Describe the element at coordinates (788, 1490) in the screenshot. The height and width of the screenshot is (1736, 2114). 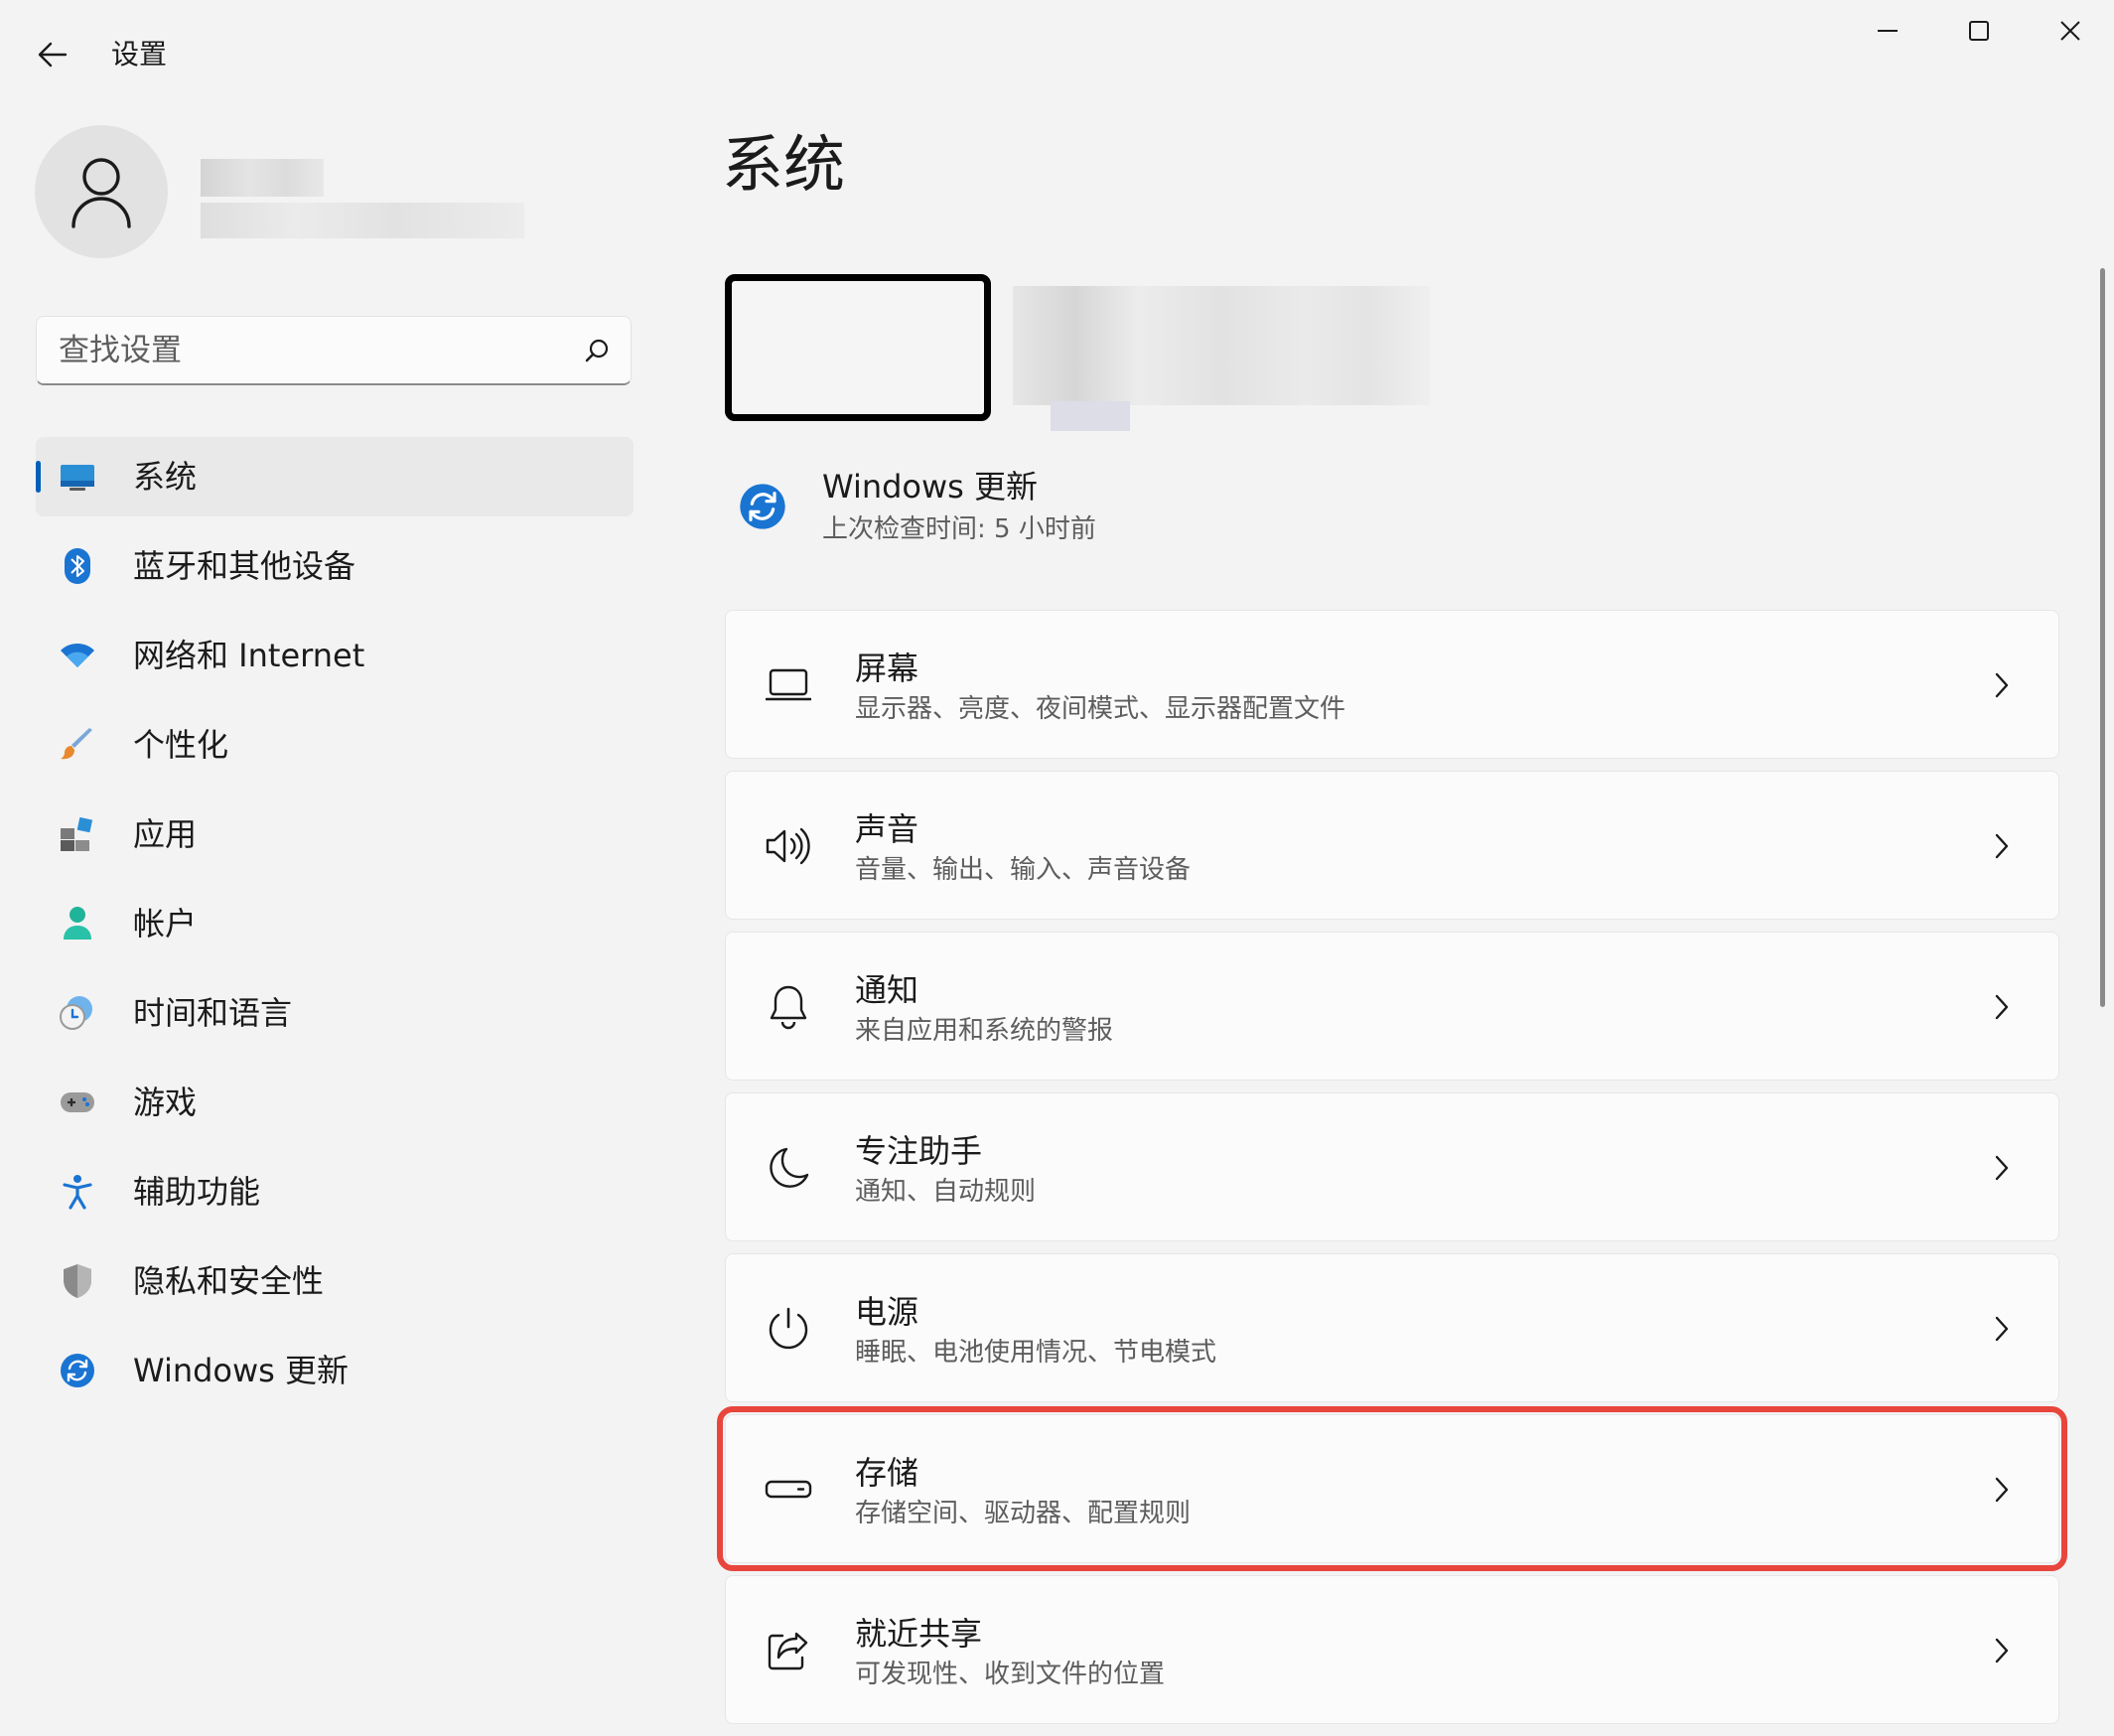
I see `storage-icon` at that location.